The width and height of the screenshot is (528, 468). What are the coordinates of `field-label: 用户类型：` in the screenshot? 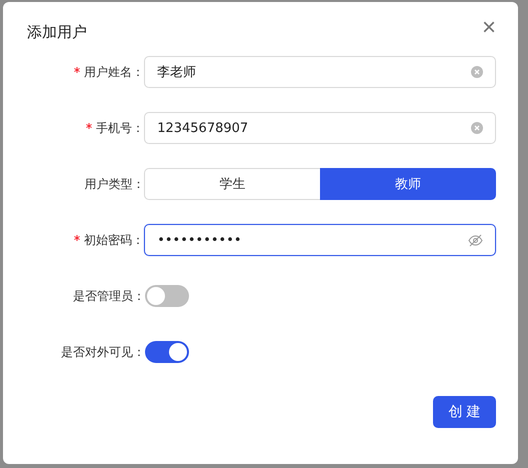 It's located at (114, 184).